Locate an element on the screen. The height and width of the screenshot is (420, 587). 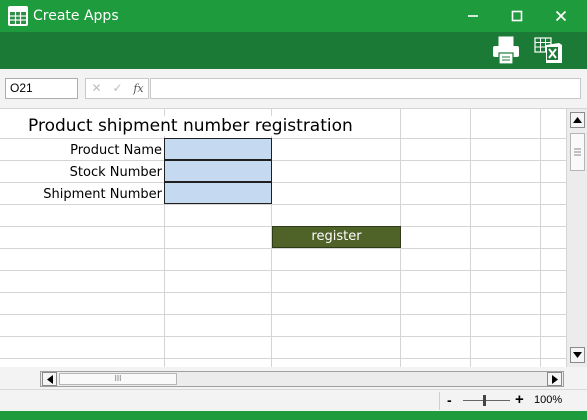
close-button is located at coordinates (561, 16).